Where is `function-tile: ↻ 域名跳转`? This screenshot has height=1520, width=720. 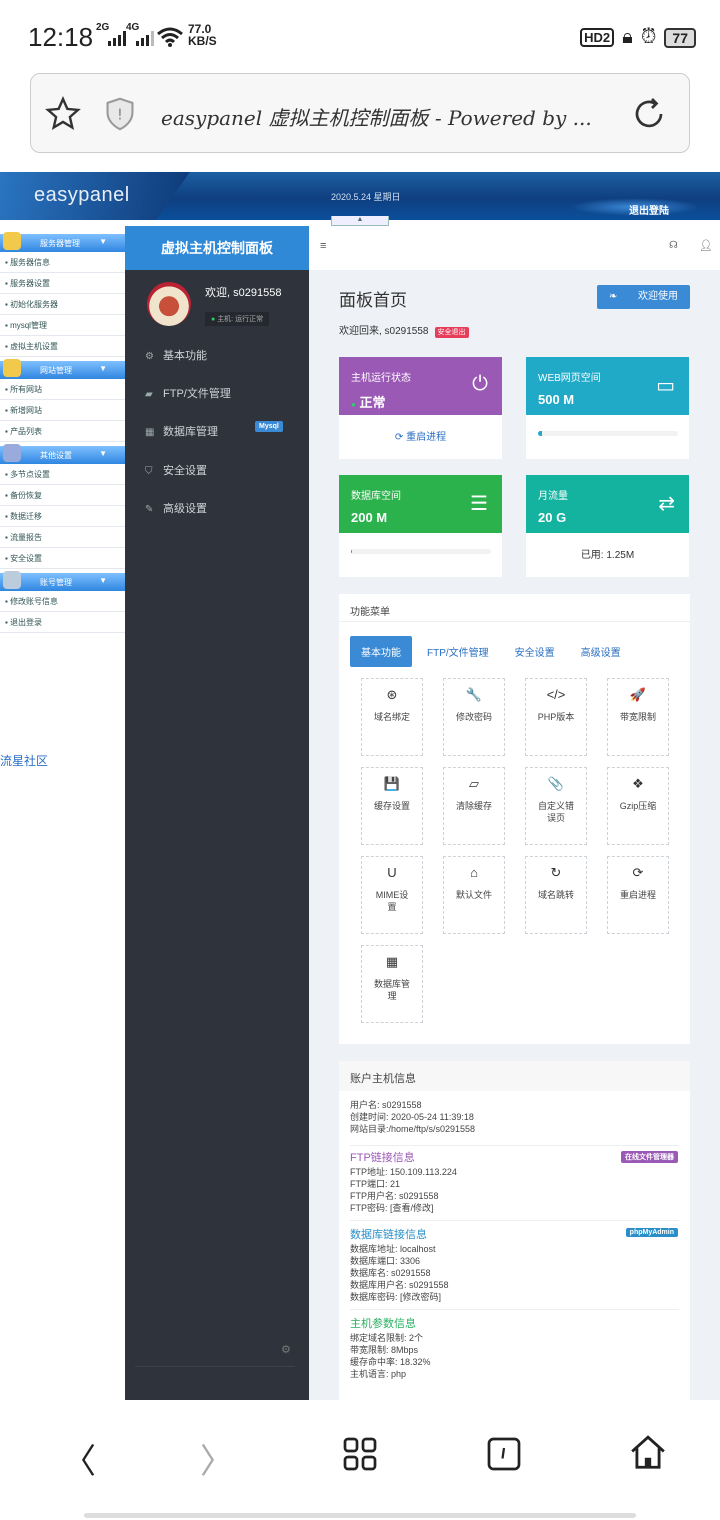
function-tile: ↻ 域名跳转 is located at coordinates (556, 895).